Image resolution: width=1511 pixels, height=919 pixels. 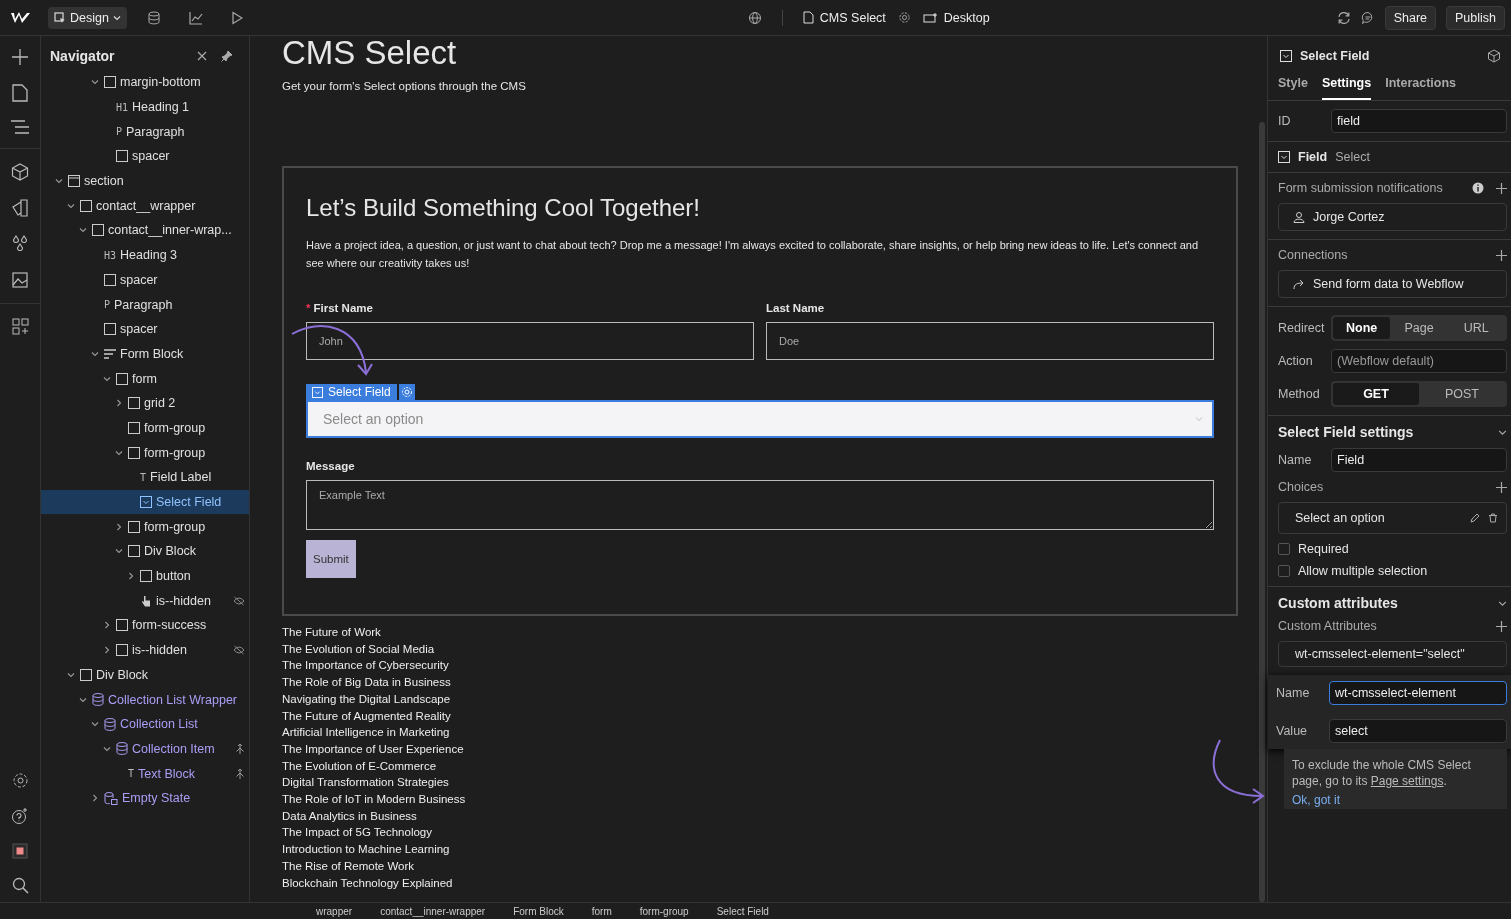 I want to click on segment-option: None, so click(x=1362, y=328).